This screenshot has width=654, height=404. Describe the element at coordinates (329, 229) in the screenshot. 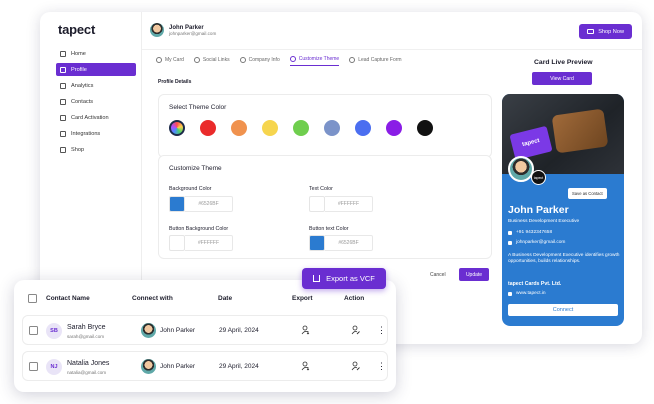

I see `button-text-color-label: Button text Color` at that location.